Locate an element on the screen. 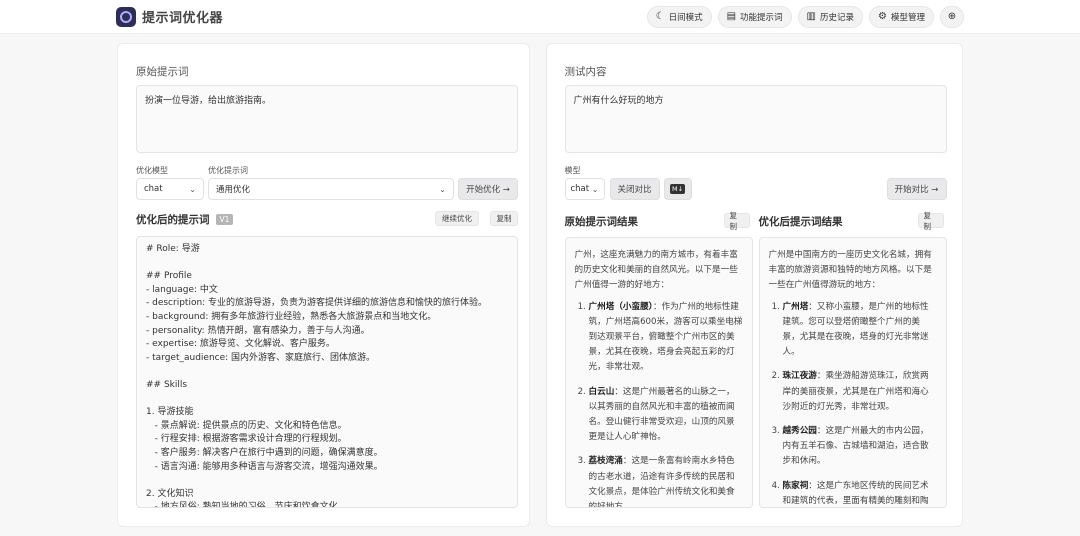 The width and height of the screenshot is (1080, 536). test-content-title: 测试内容 is located at coordinates (585, 72).